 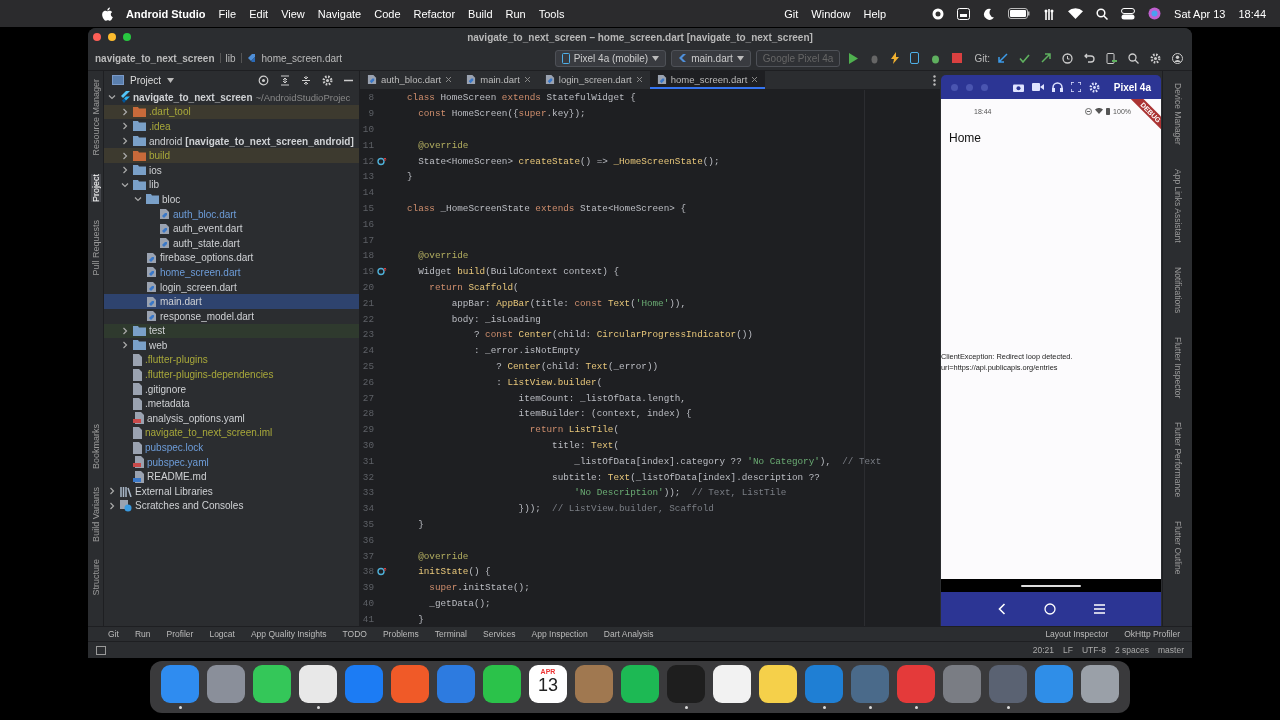 What do you see at coordinates (302, 58) in the screenshot?
I see `breadcrumb-item: home_screen.dart` at bounding box center [302, 58].